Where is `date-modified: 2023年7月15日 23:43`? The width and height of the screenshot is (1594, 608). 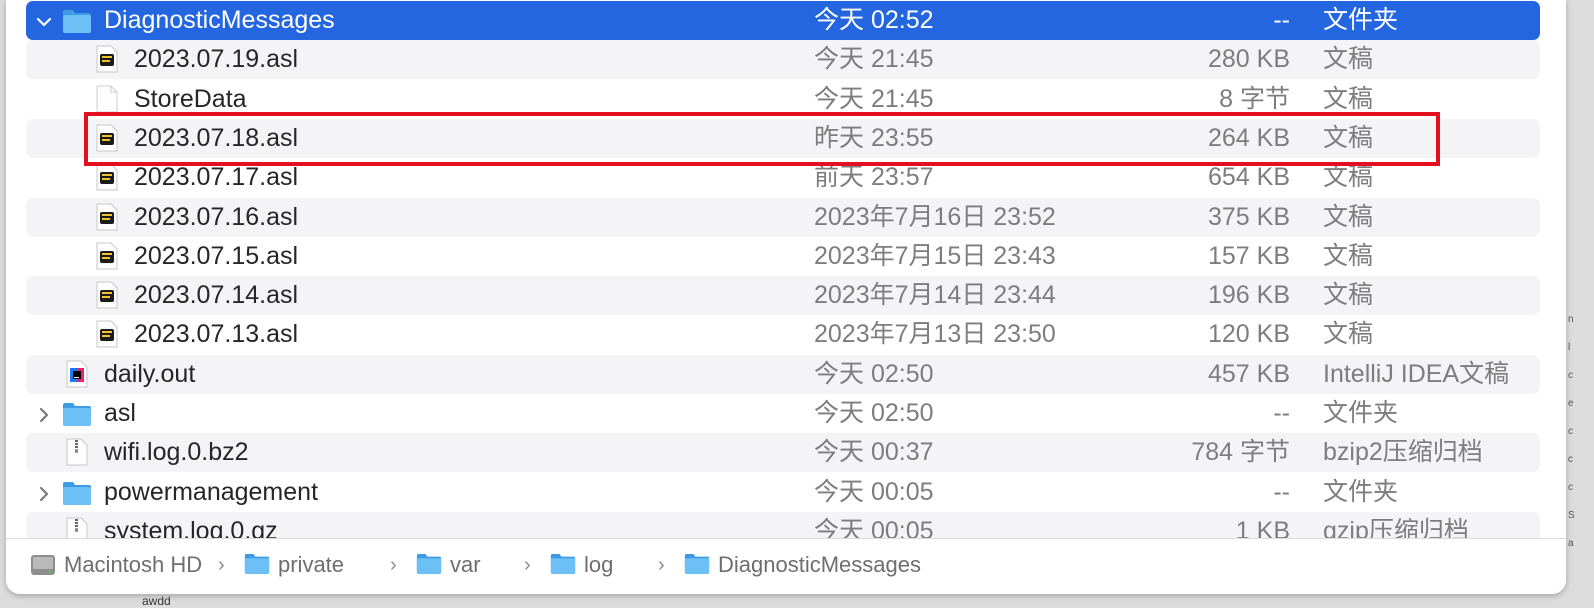
date-modified: 2023年7月15日 23:43 is located at coordinates (935, 255).